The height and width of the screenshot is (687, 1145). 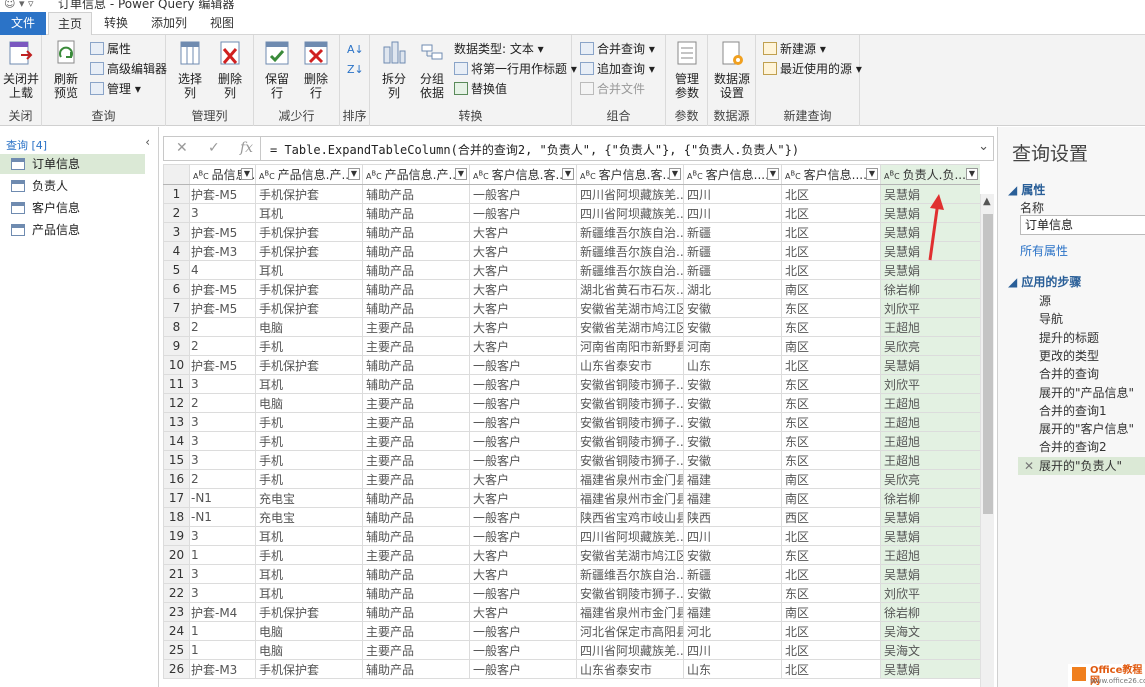 I want to click on remove-columns-button: 删除 列, so click(x=230, y=70).